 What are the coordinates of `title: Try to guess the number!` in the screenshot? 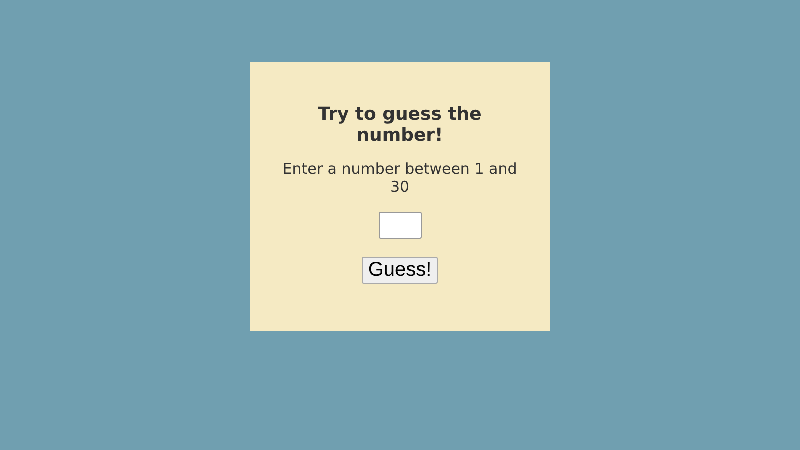 It's located at (400, 125).